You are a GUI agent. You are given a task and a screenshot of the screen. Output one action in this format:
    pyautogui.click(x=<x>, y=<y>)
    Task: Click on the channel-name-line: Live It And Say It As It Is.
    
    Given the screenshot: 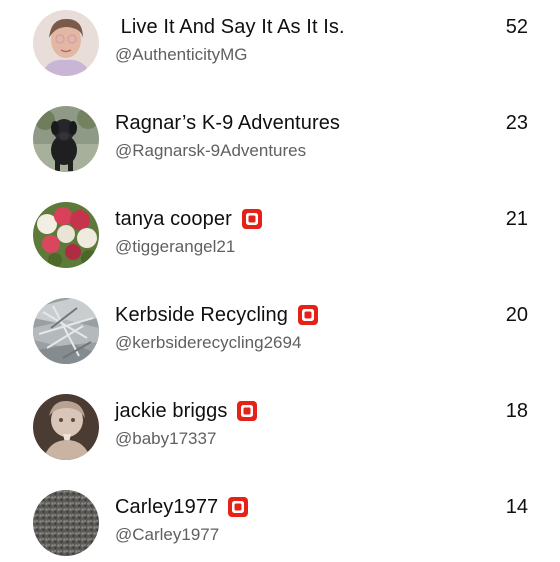 What is the action you would take?
    pyautogui.click(x=230, y=27)
    